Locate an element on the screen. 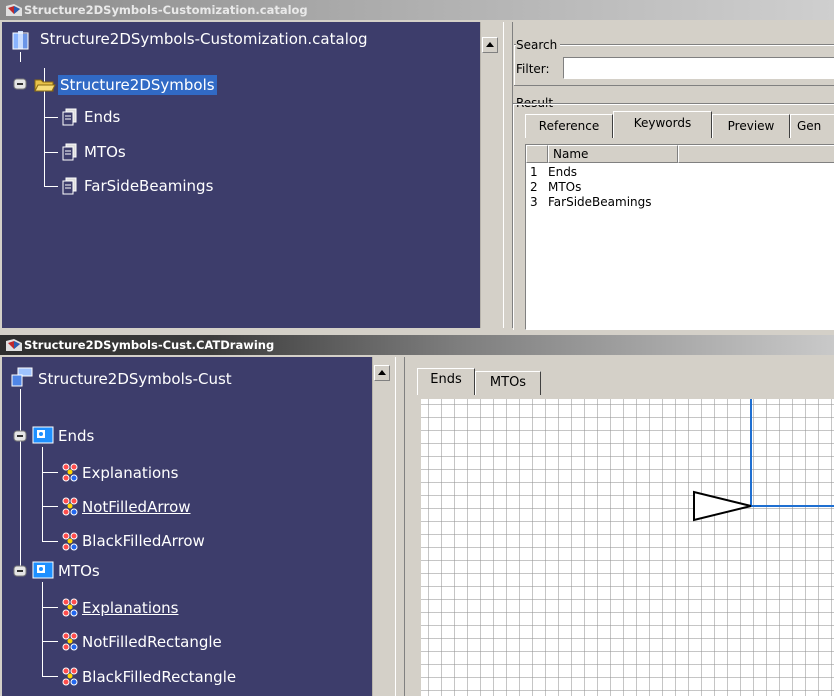 The image size is (834, 696). tab-preview-label: Preview is located at coordinates (751, 126).